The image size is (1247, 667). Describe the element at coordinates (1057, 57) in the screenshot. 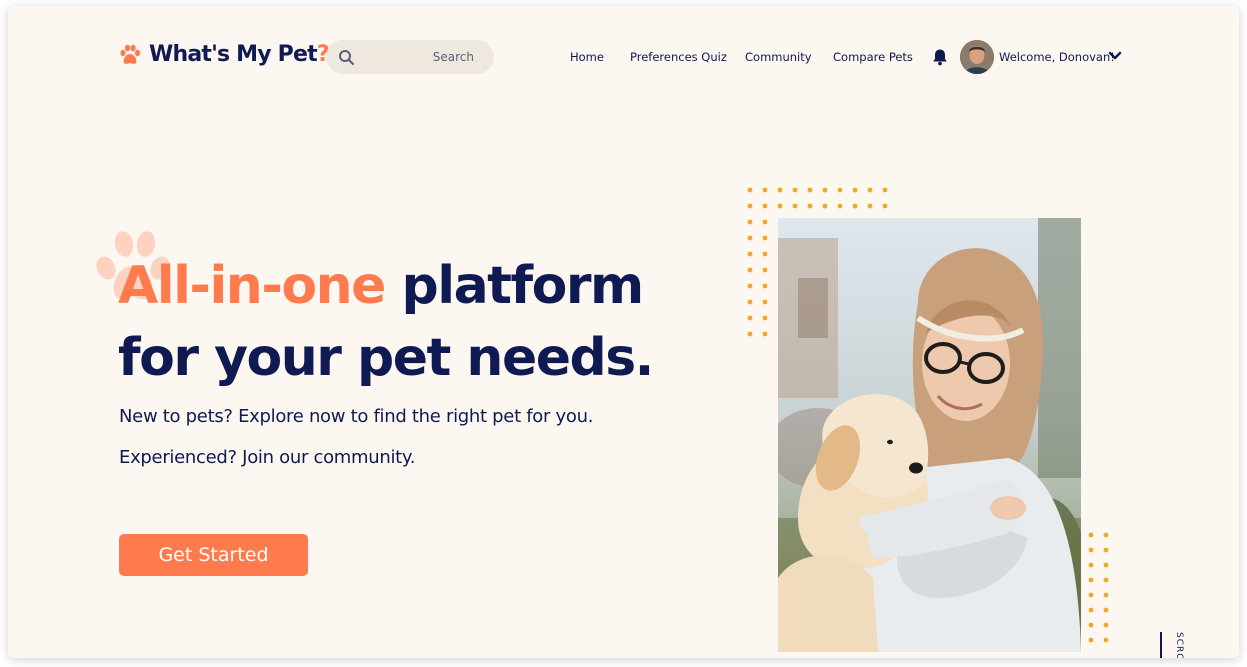

I see `welcome-user: Welcome, Donovan!` at that location.